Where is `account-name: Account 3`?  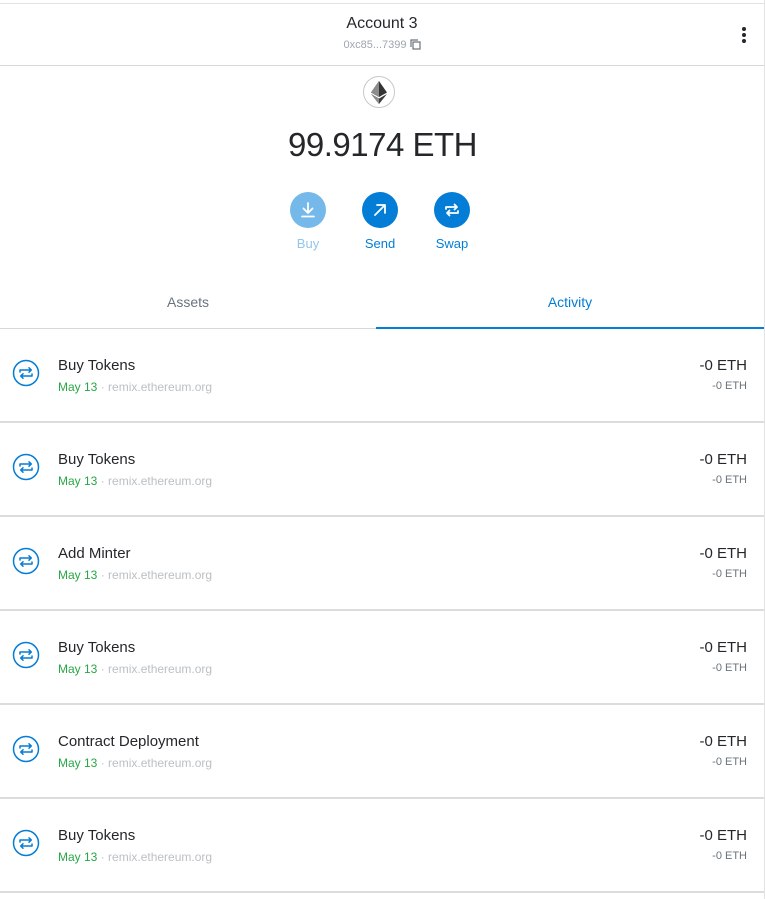 account-name: Account 3 is located at coordinates (382, 24).